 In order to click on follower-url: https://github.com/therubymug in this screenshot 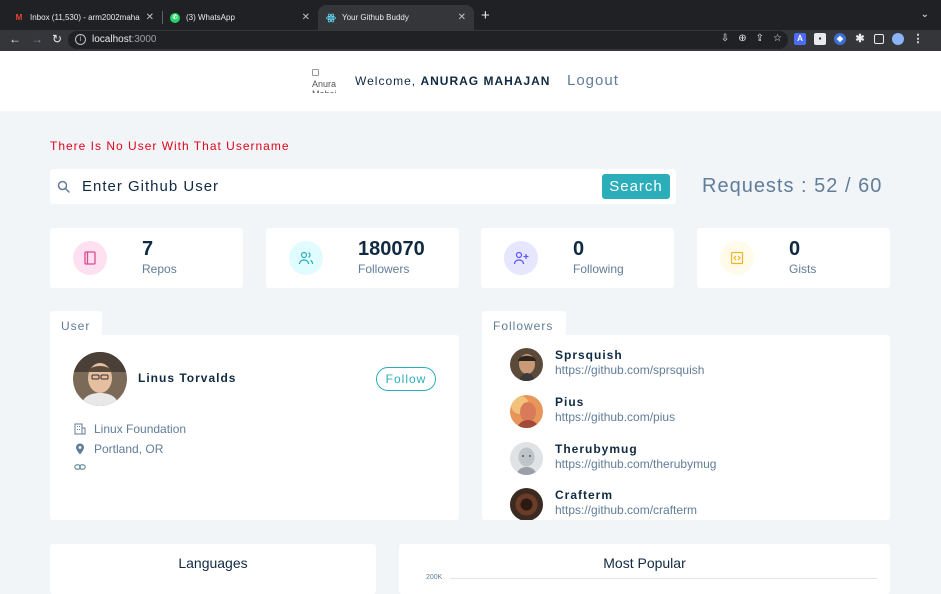, I will do `click(635, 464)`.